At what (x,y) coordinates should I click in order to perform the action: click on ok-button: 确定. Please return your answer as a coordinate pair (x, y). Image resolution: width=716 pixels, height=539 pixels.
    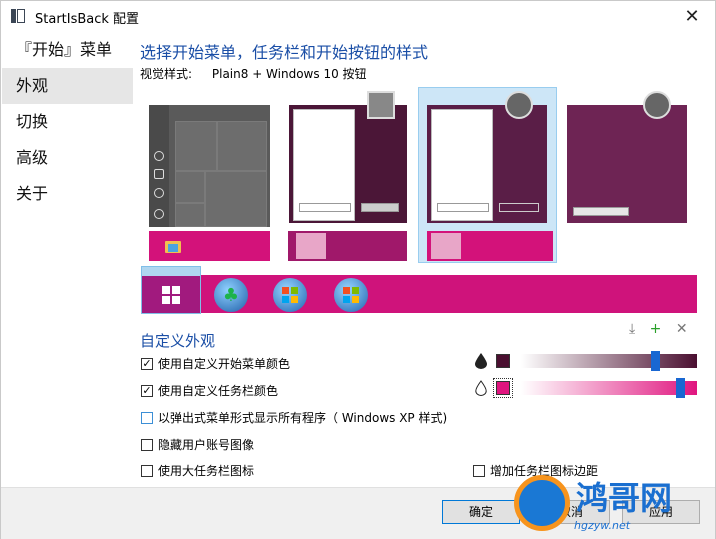
    Looking at the image, I should click on (481, 512).